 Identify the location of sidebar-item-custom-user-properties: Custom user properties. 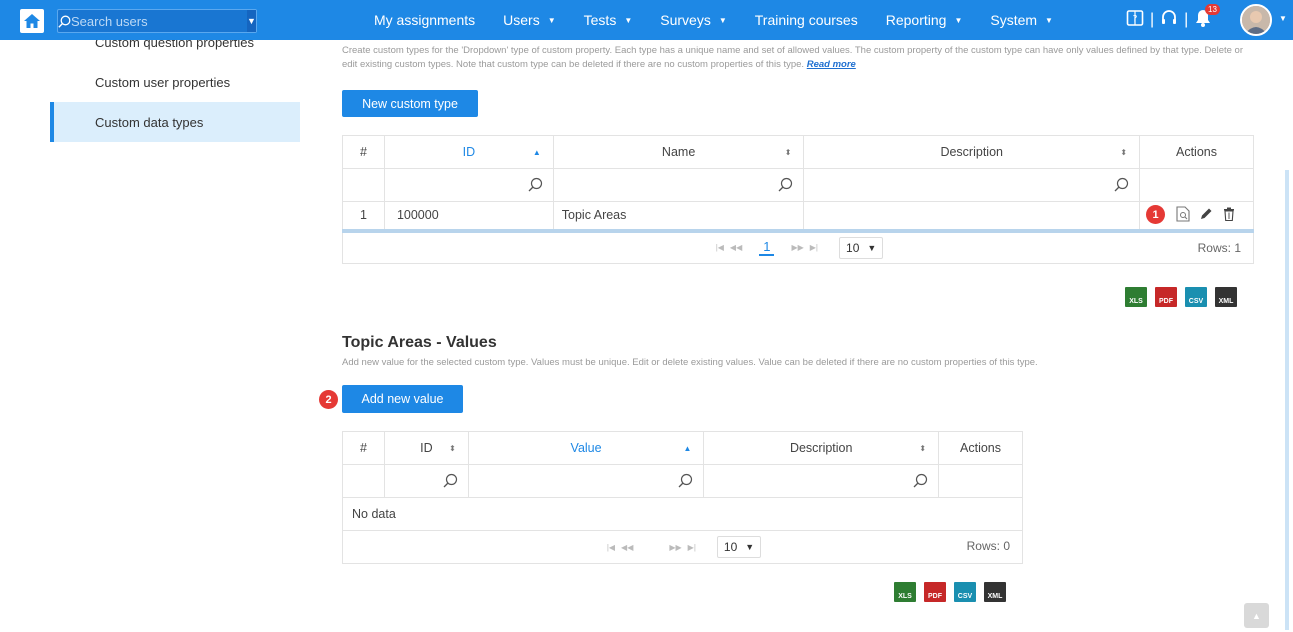
(175, 82).